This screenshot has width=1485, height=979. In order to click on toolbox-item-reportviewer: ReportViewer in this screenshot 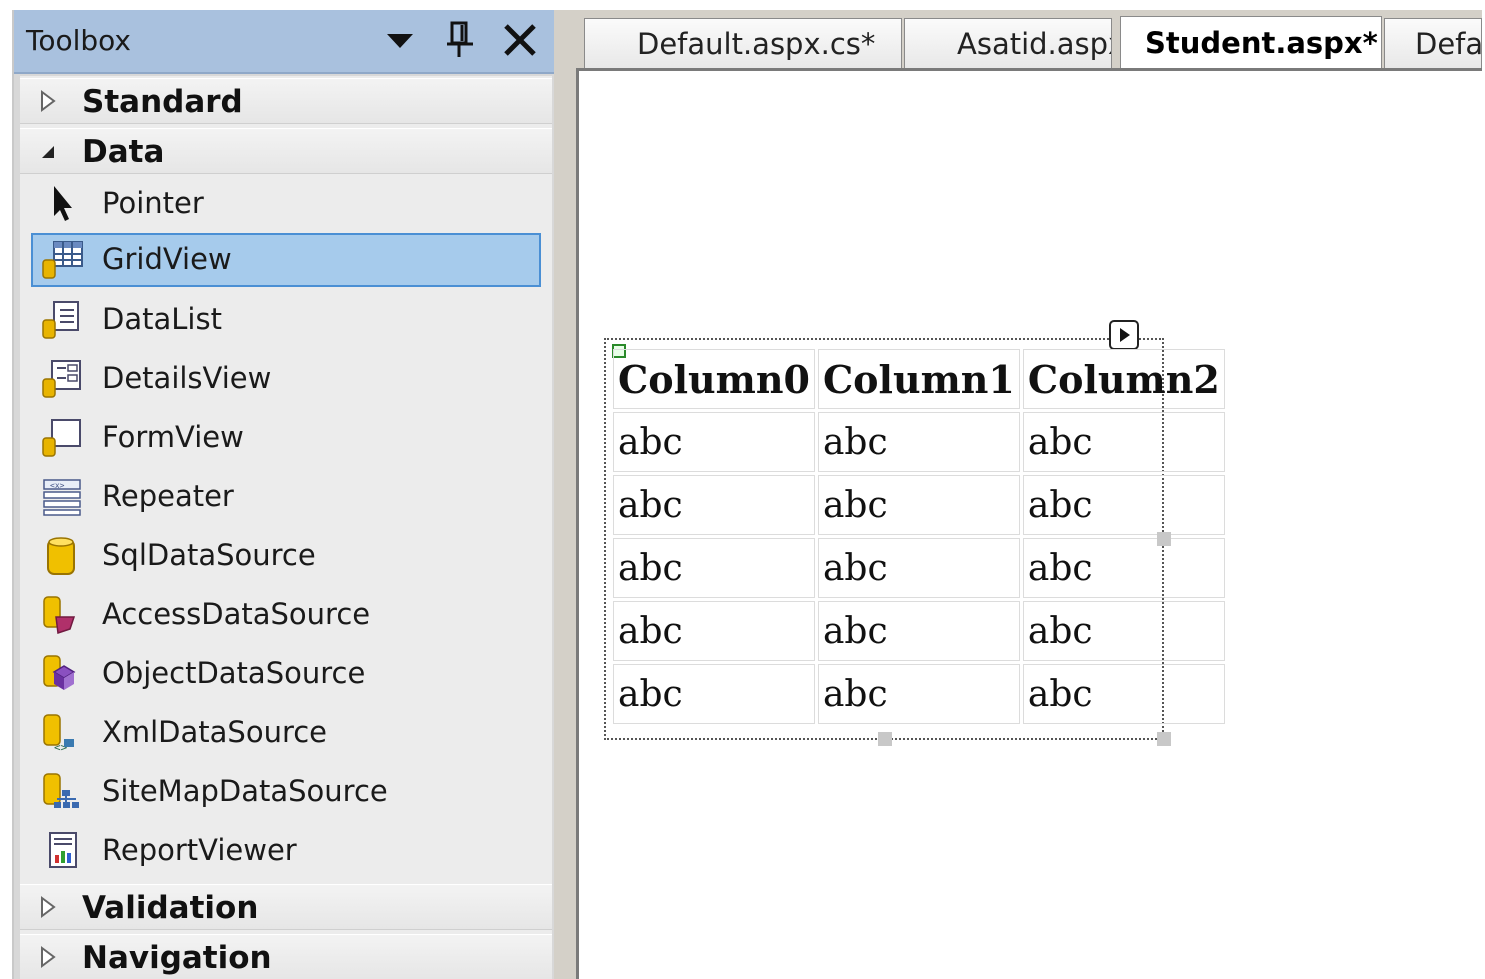, I will do `click(286, 851)`.